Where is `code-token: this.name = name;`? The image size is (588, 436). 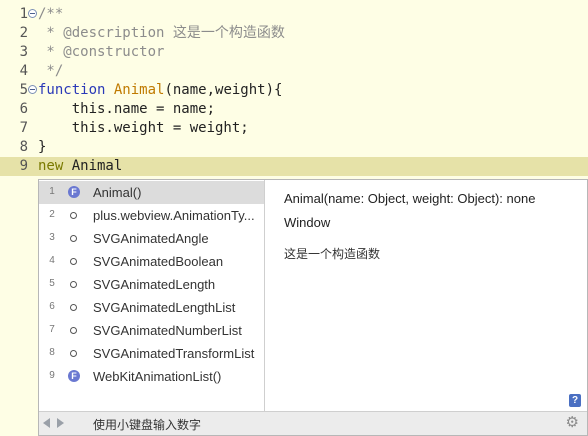 code-token: this.name = name; is located at coordinates (127, 109).